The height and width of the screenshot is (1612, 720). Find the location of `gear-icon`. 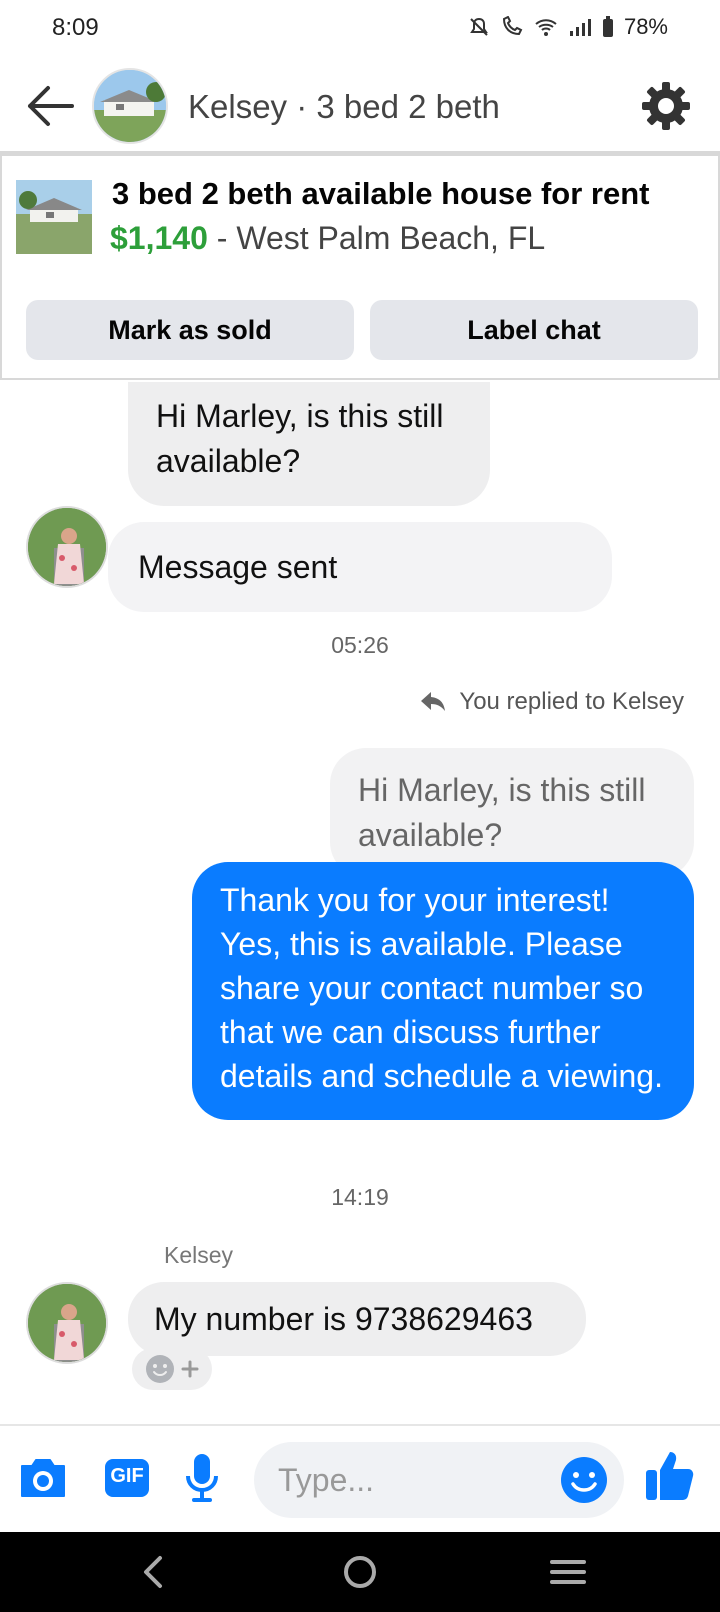

gear-icon is located at coordinates (666, 106).